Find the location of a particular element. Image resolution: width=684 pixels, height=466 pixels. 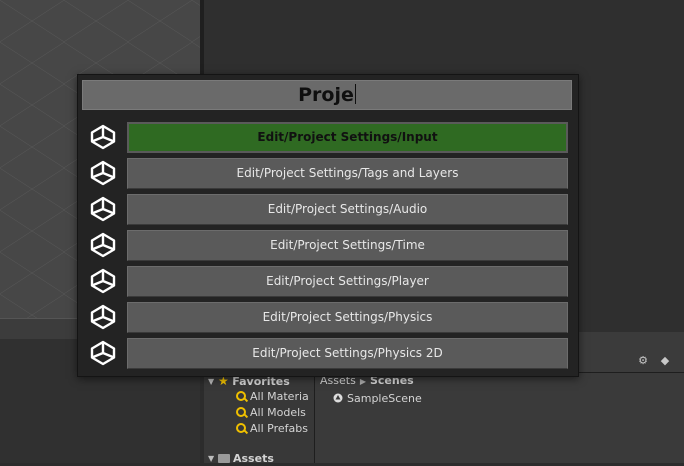

tree-item: All Materia is located at coordinates (272, 396).